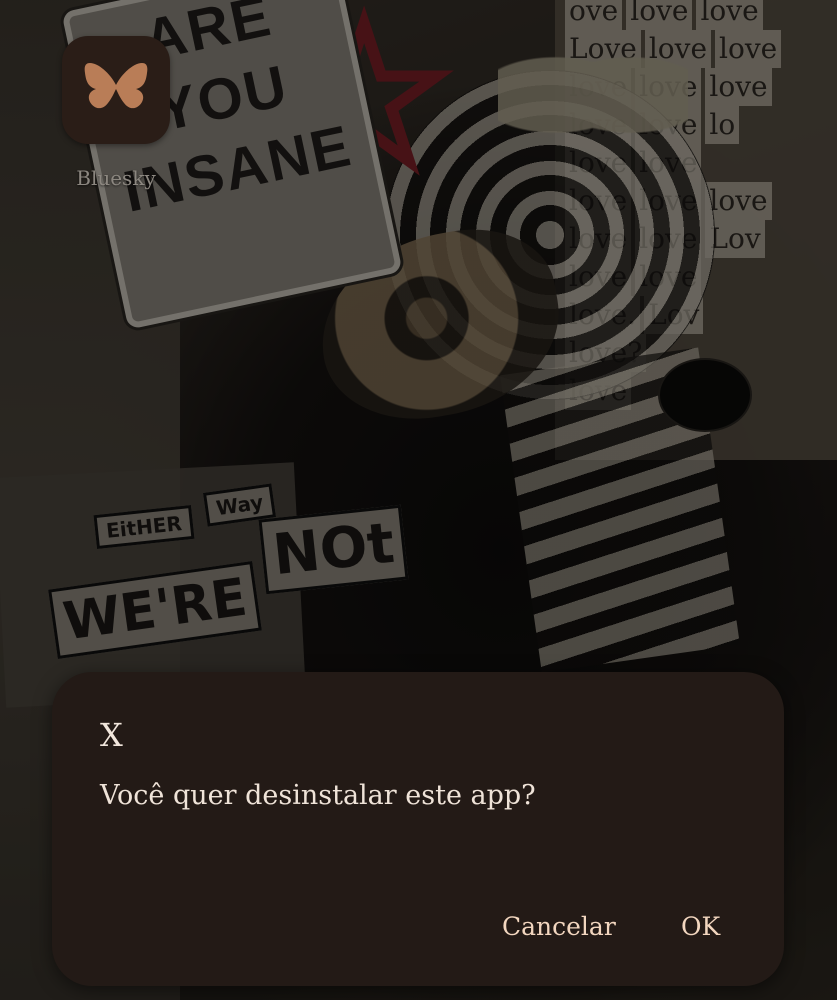 The width and height of the screenshot is (837, 1000). What do you see at coordinates (116, 86) in the screenshot?
I see `butterfly-icon` at bounding box center [116, 86].